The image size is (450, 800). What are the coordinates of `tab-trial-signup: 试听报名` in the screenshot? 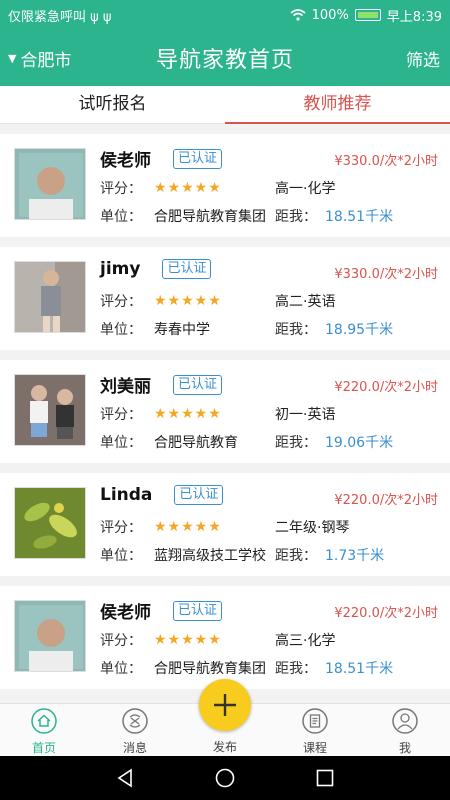 It's located at (112, 104).